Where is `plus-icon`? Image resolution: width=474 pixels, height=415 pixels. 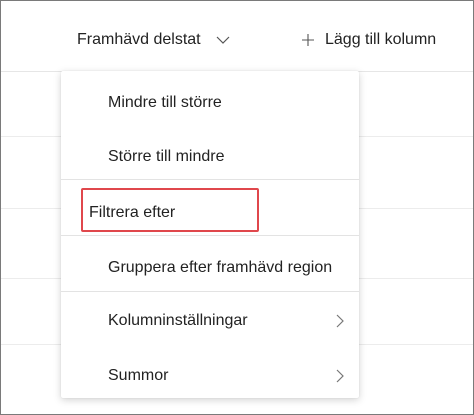 plus-icon is located at coordinates (308, 40).